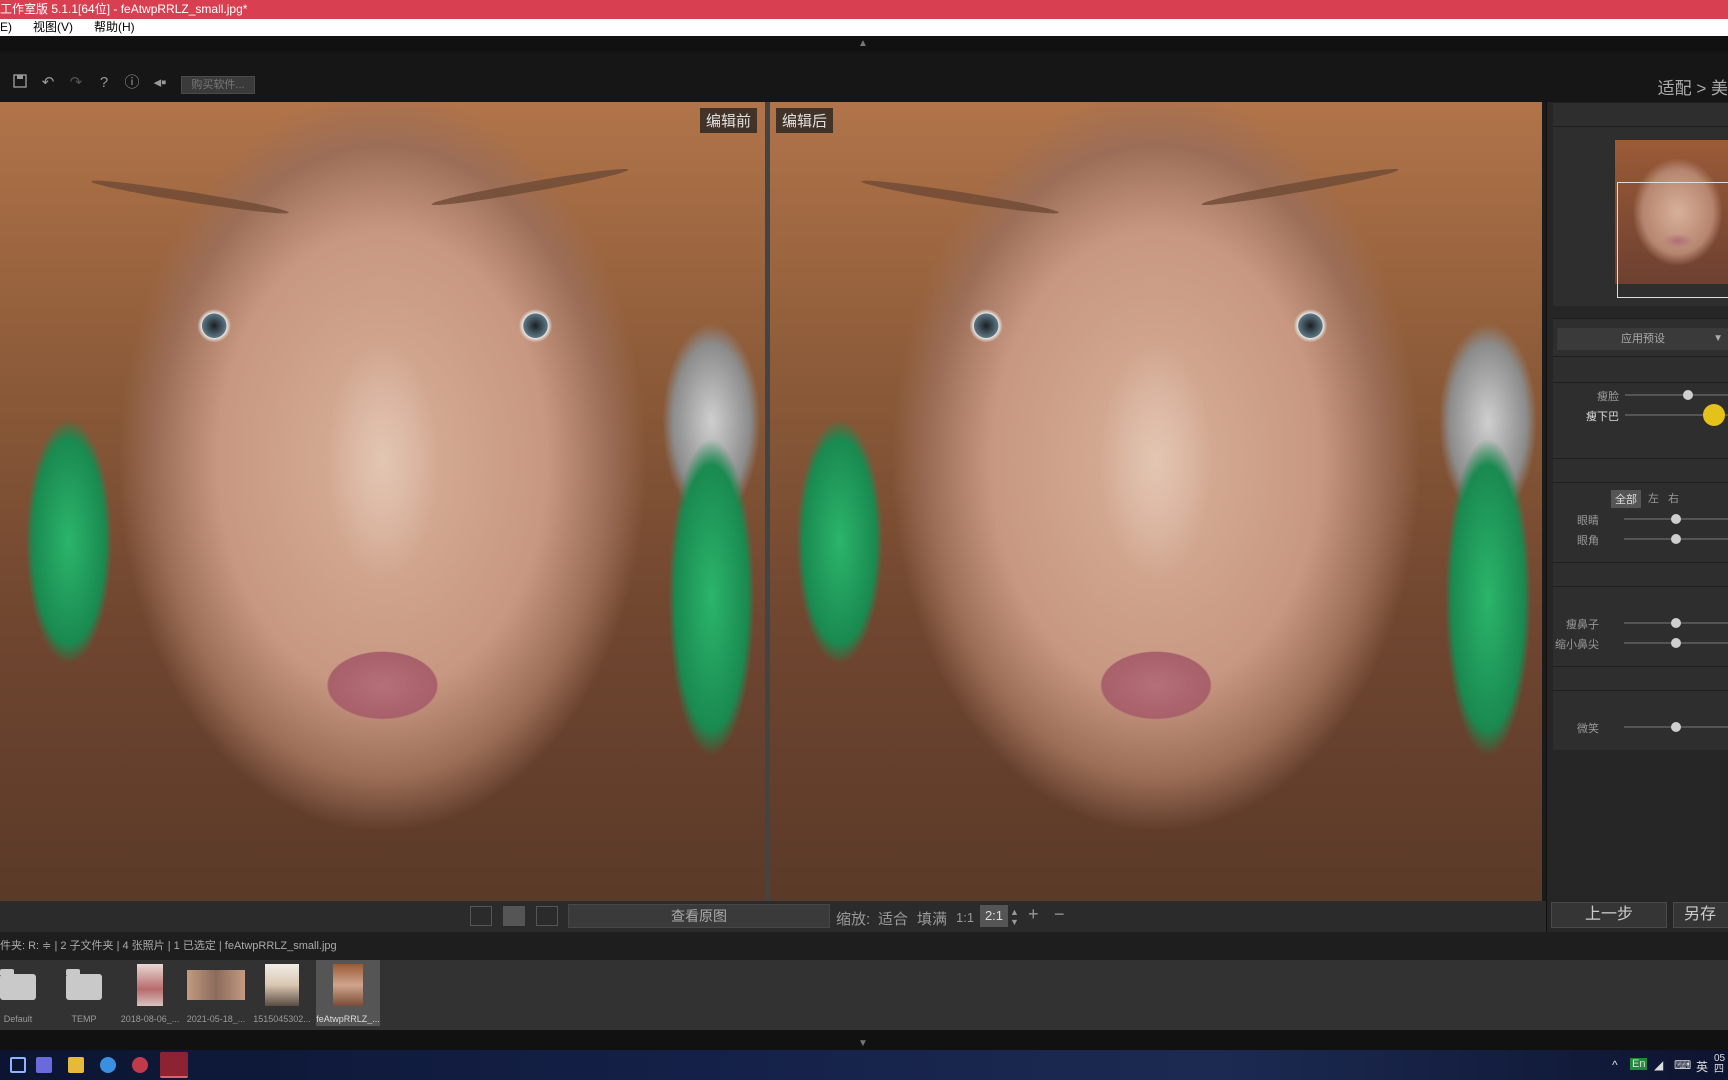 Image resolution: width=1728 pixels, height=1080 pixels. I want to click on workflow-breadcrumb: 适配 > 美, so click(1692, 88).